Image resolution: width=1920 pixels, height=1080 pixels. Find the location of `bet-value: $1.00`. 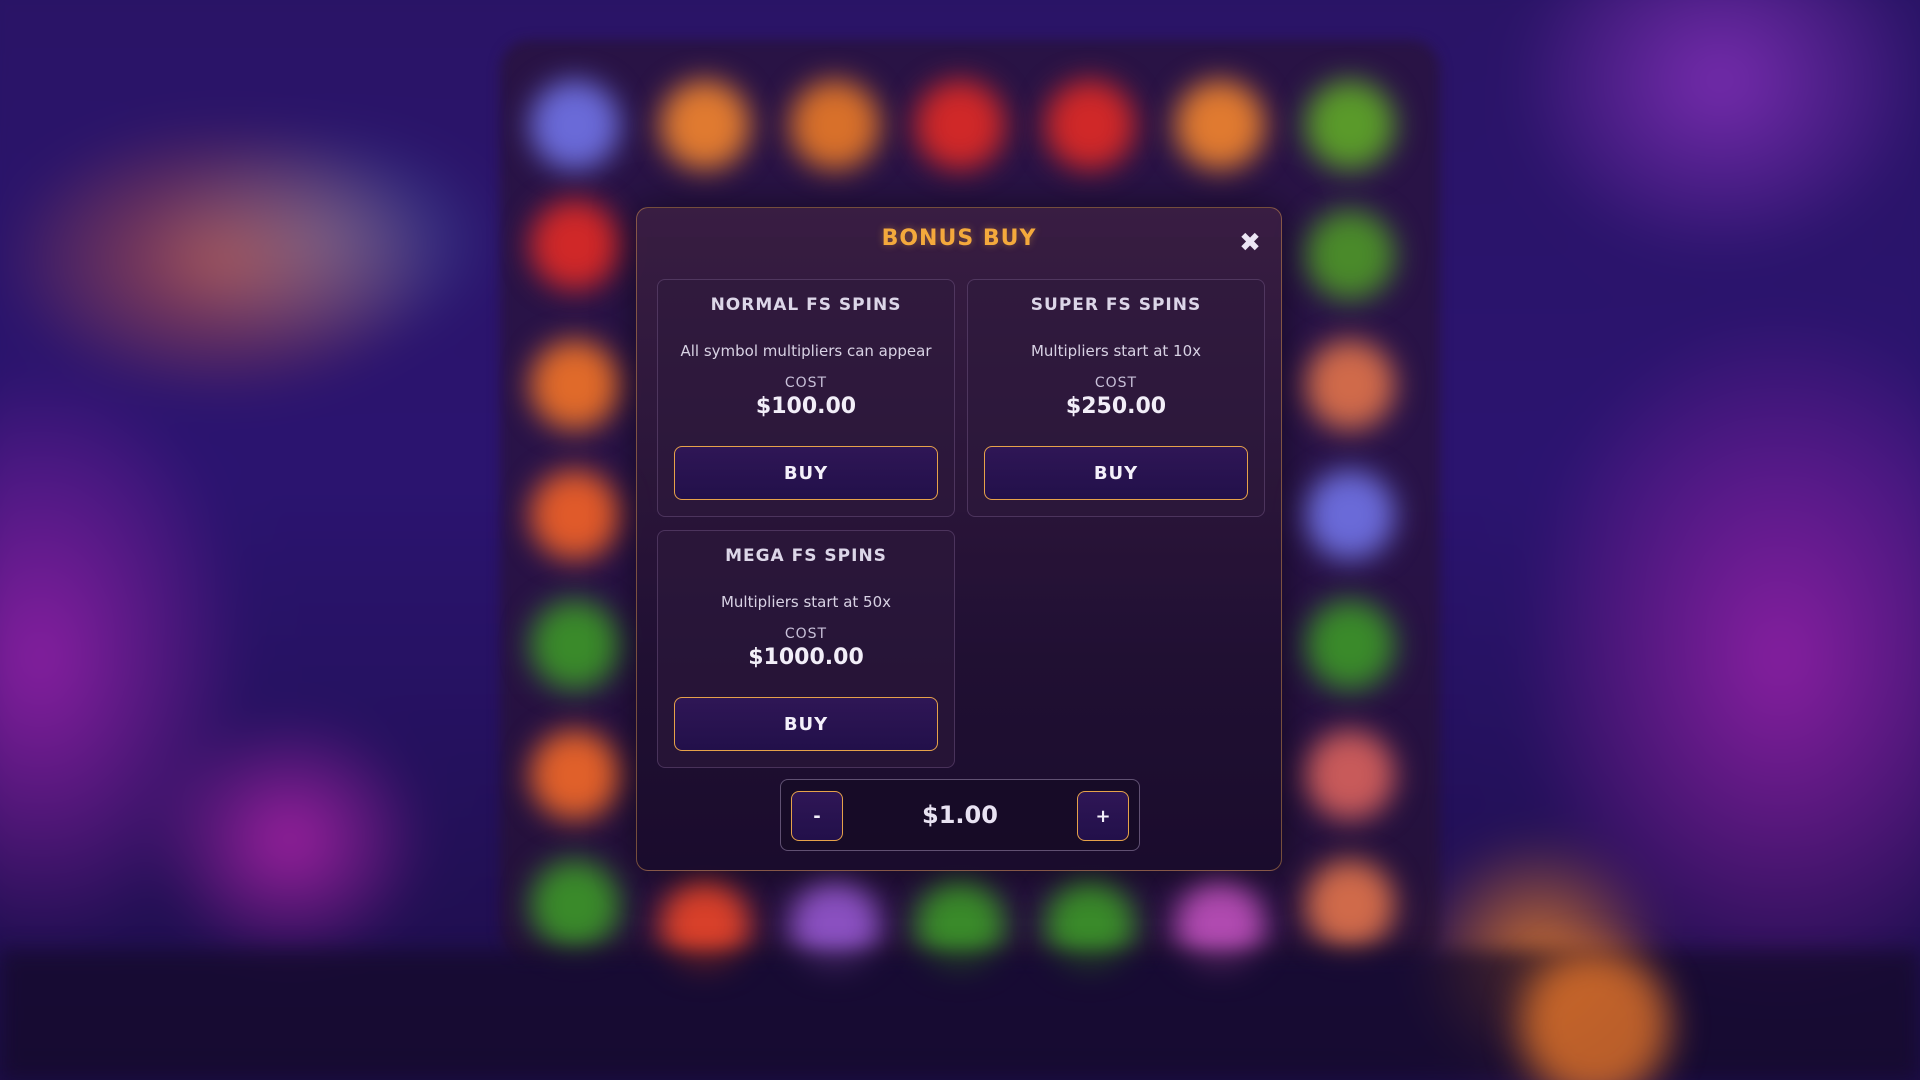

bet-value: $1.00 is located at coordinates (960, 815).